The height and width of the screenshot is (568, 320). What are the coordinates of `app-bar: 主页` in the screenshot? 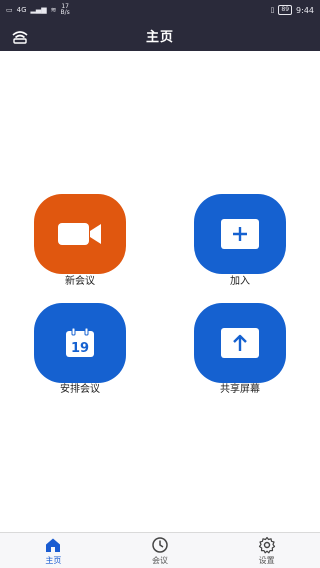 It's located at (160, 35).